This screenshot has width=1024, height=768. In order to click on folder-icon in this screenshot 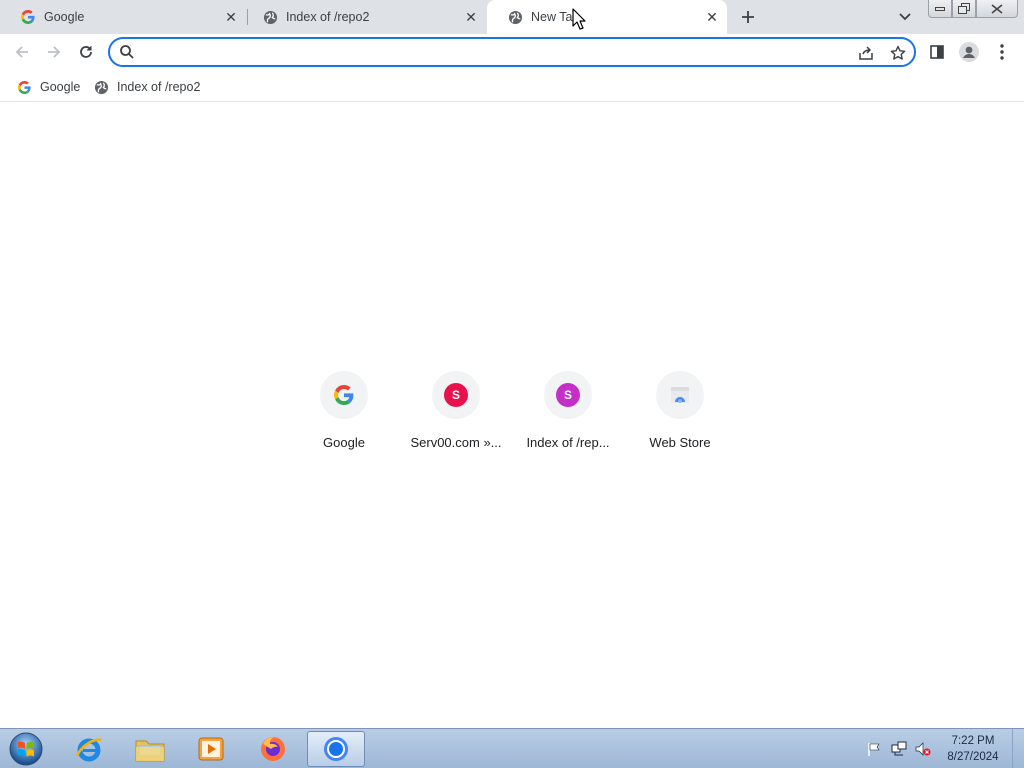, I will do `click(150, 751)`.